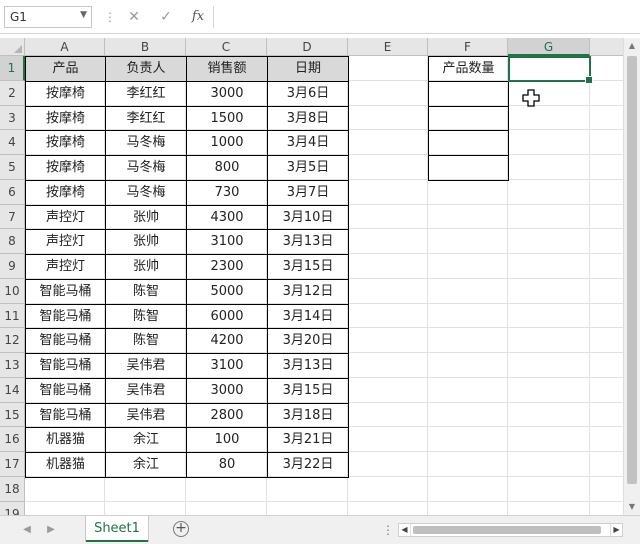  What do you see at coordinates (12, 415) in the screenshot?
I see `row-header-15: 15` at bounding box center [12, 415].